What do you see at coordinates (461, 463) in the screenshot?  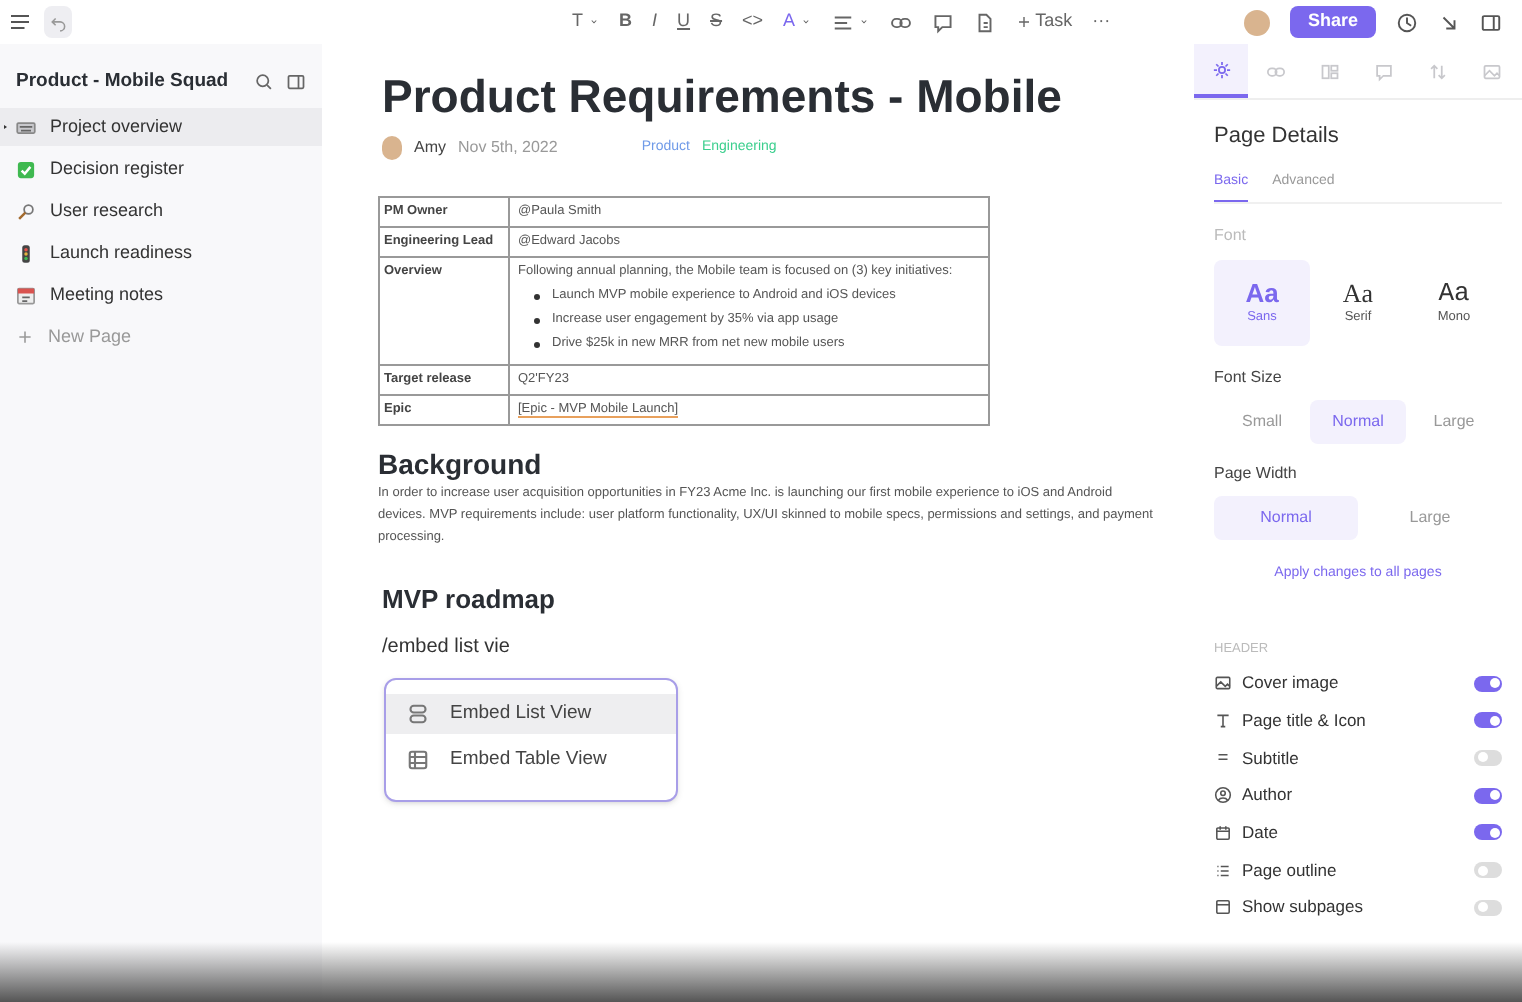 I see `section-heading: Background` at bounding box center [461, 463].